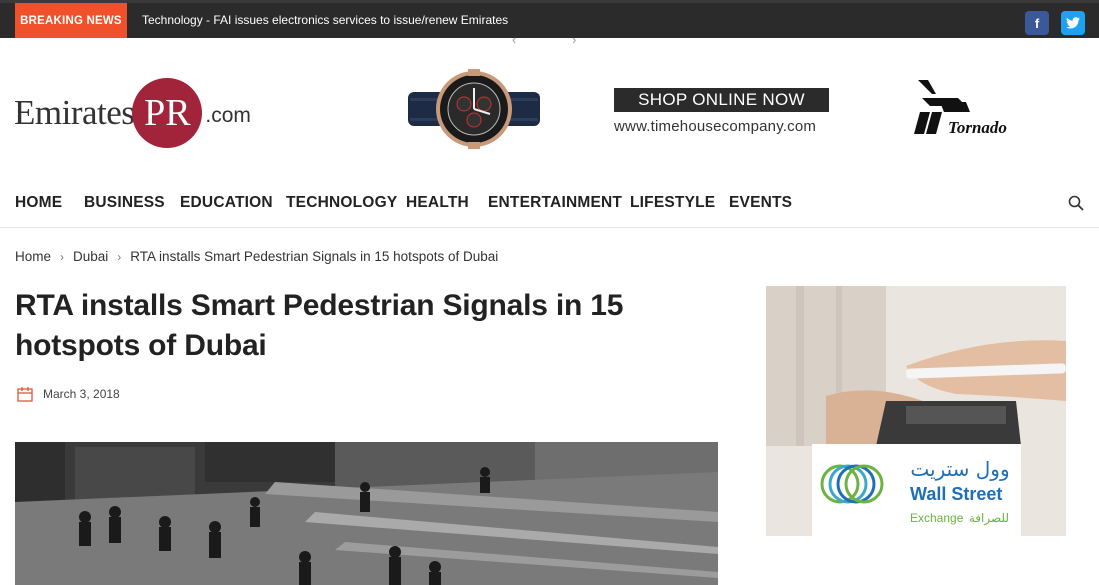 The width and height of the screenshot is (1099, 585). What do you see at coordinates (341, 203) in the screenshot?
I see `nav-item-technology: TECHNOLOGY` at bounding box center [341, 203].